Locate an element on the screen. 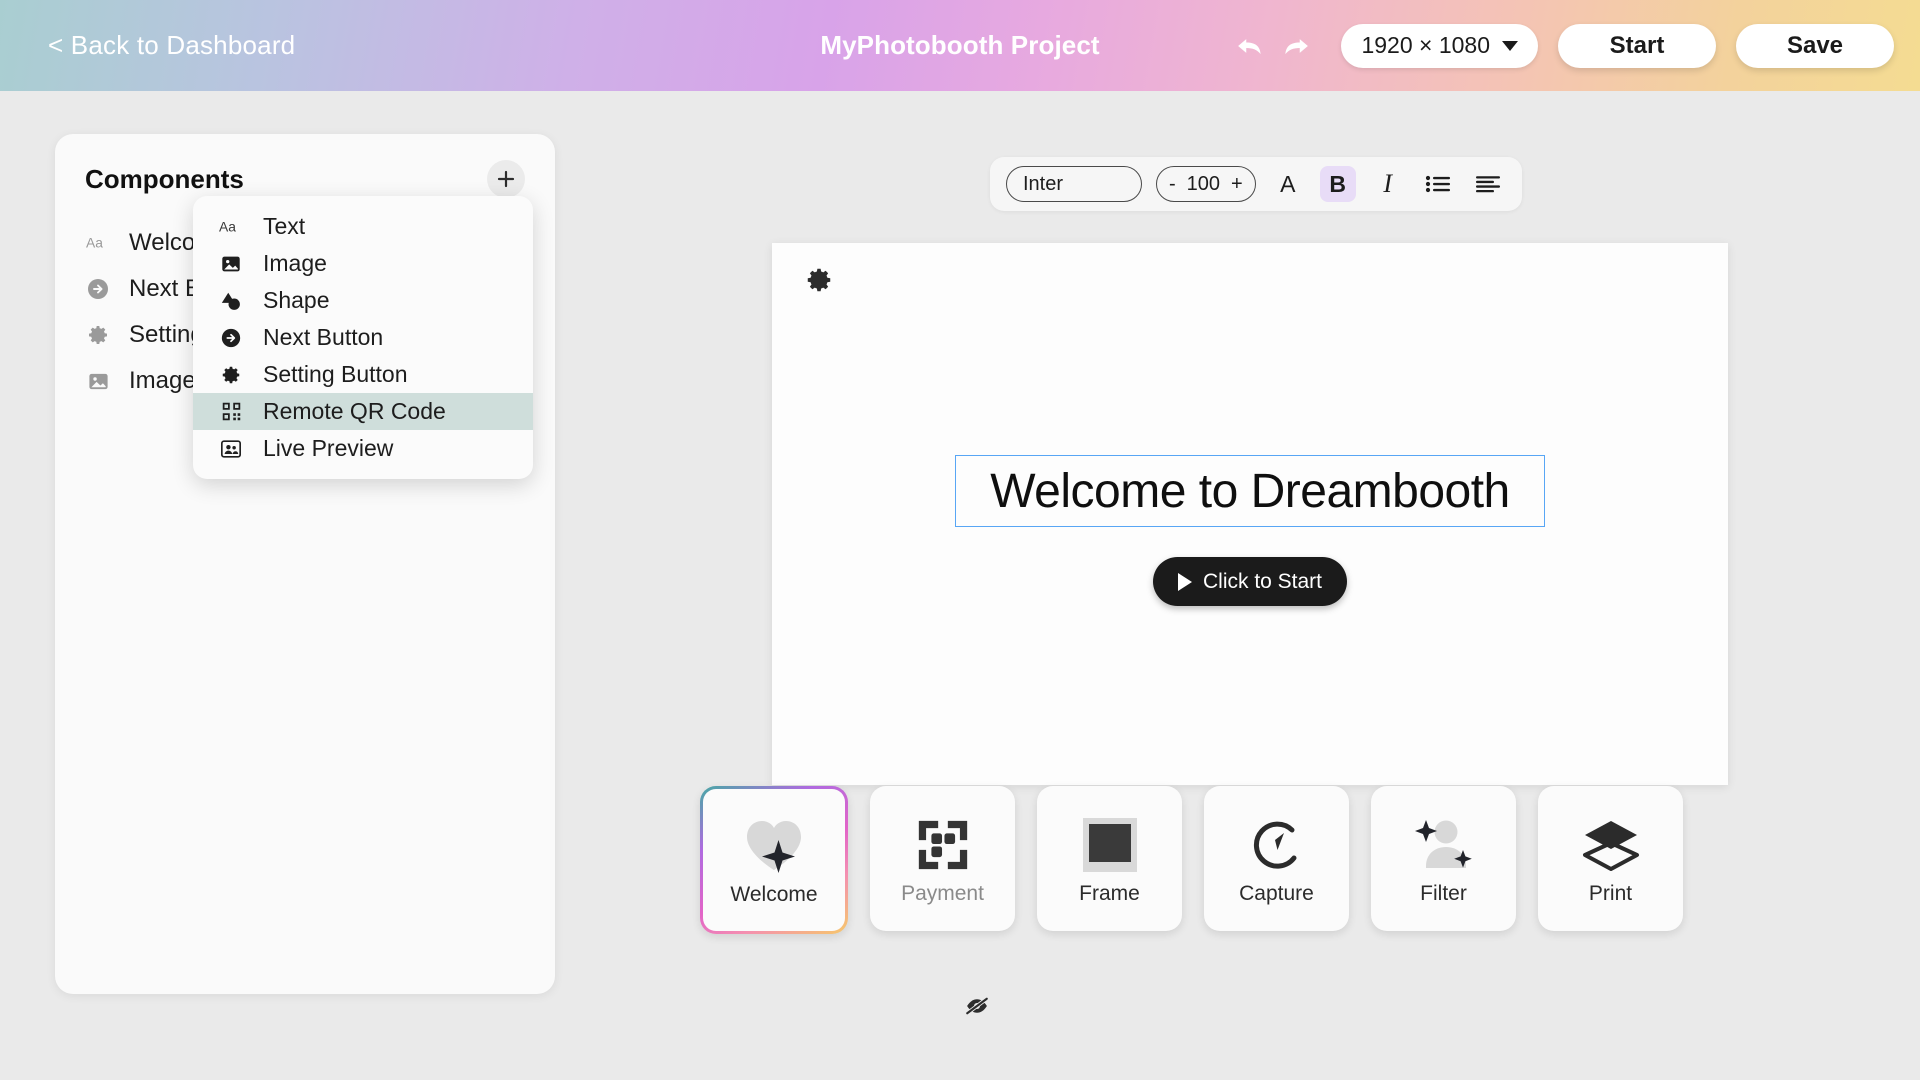  screen-card-label: Filter is located at coordinates (1443, 893).